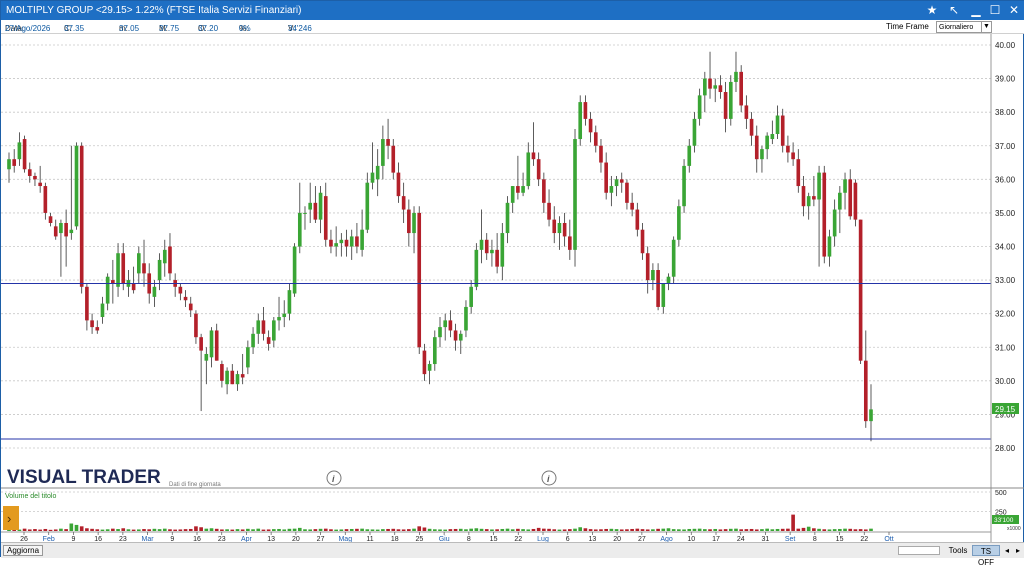 The width and height of the screenshot is (1024, 568). Describe the element at coordinates (995, 10) in the screenshot. I see `maximize-icon: ☐` at that location.